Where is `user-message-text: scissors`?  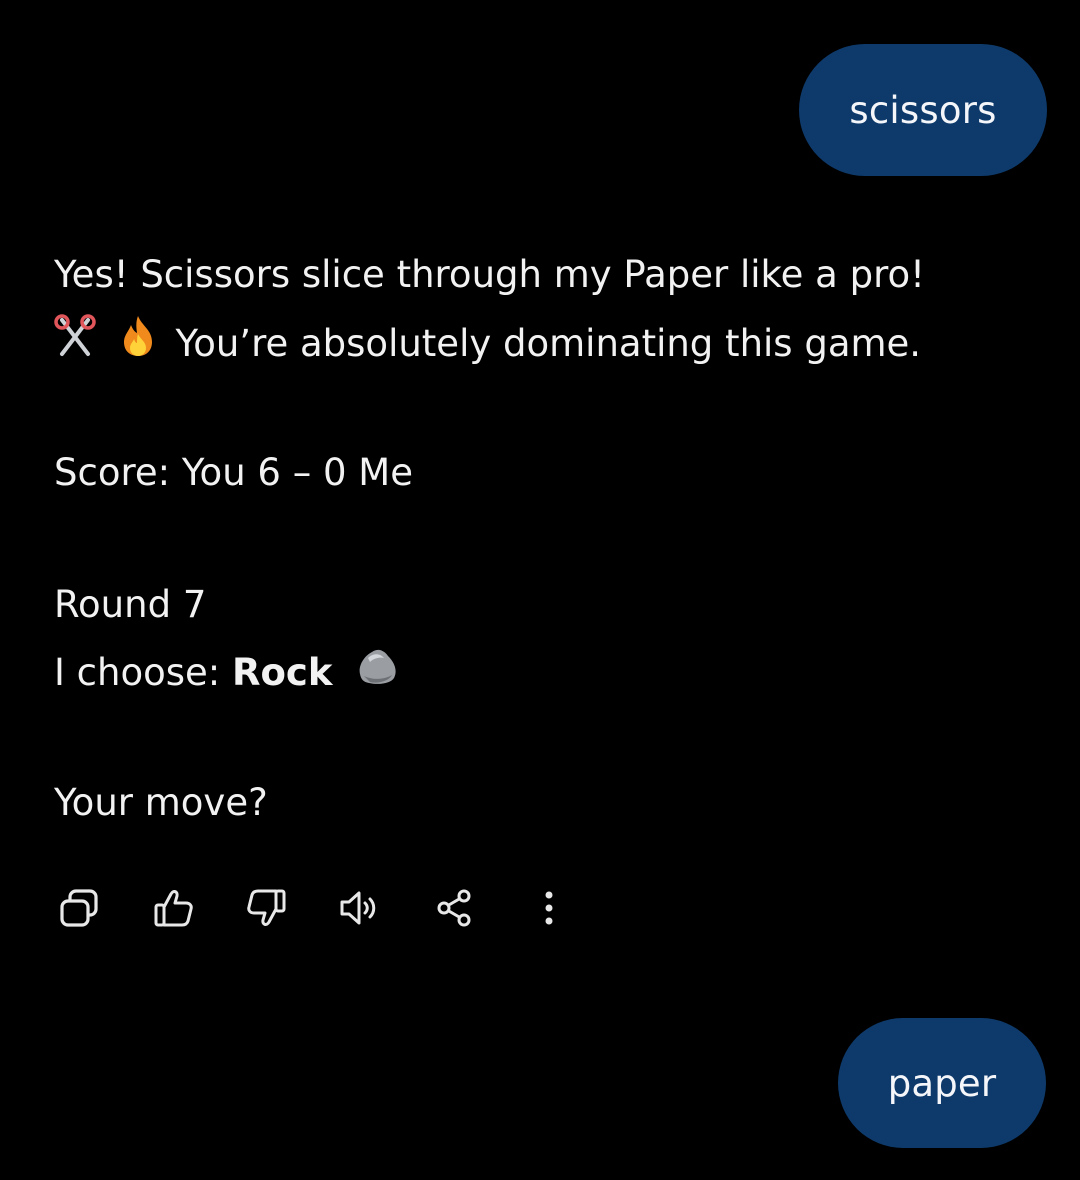
user-message-text: scissors is located at coordinates (923, 110).